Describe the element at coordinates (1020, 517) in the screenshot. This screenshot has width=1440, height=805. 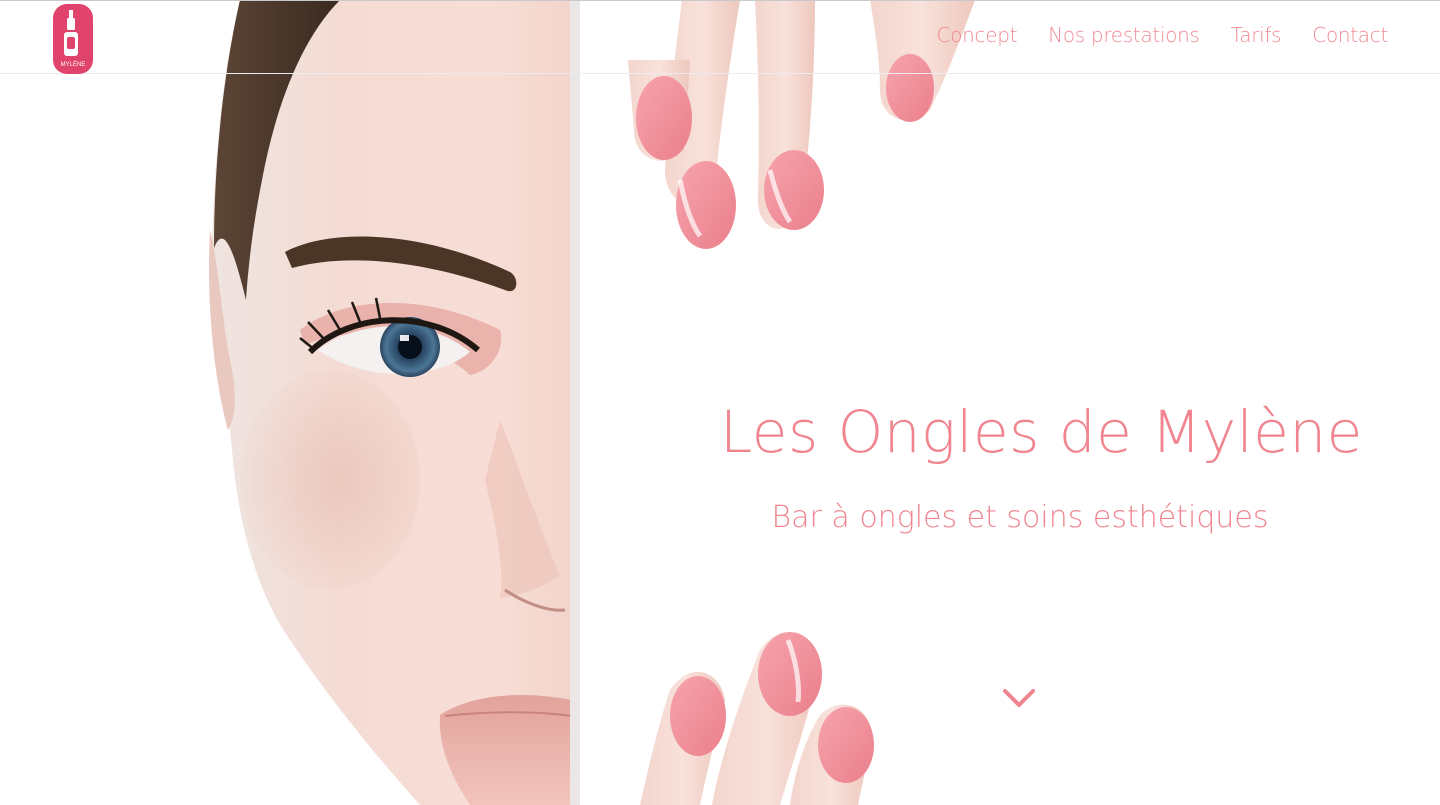
I see `hero-subtitle: Bar à ongles et soins esthétiques` at that location.